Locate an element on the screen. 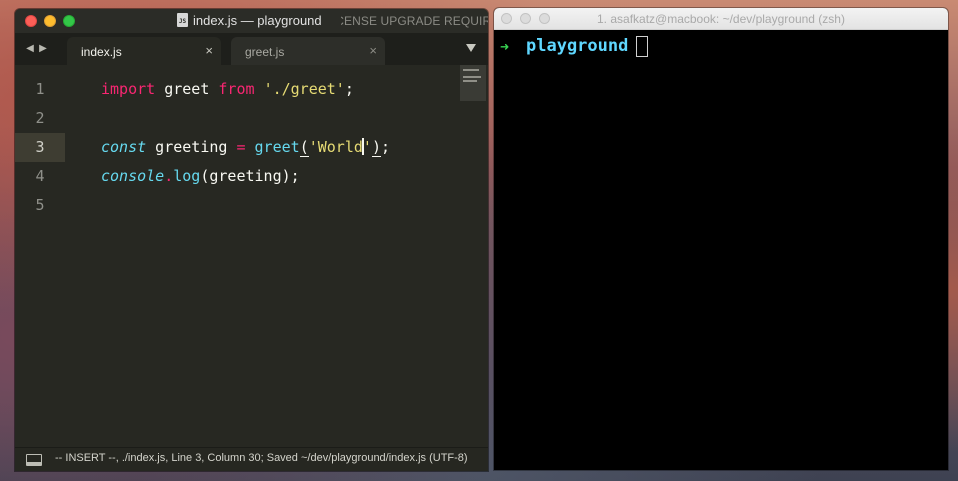 This screenshot has width=958, height=481. line-number: 5 is located at coordinates (40, 205).